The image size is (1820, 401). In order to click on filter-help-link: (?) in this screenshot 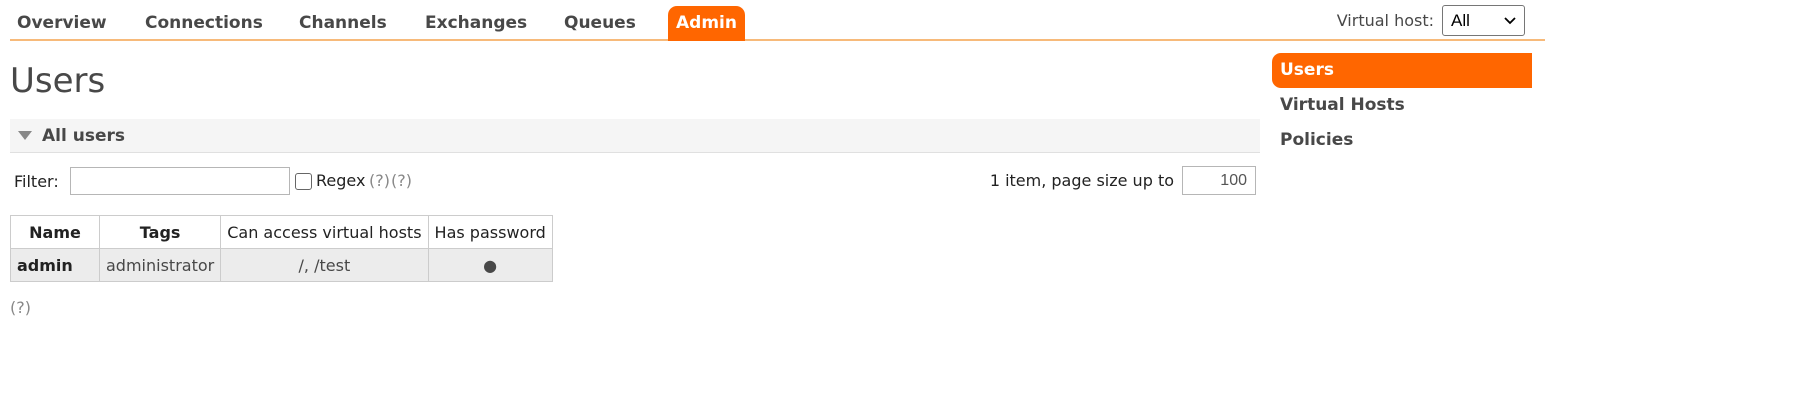, I will do `click(401, 180)`.